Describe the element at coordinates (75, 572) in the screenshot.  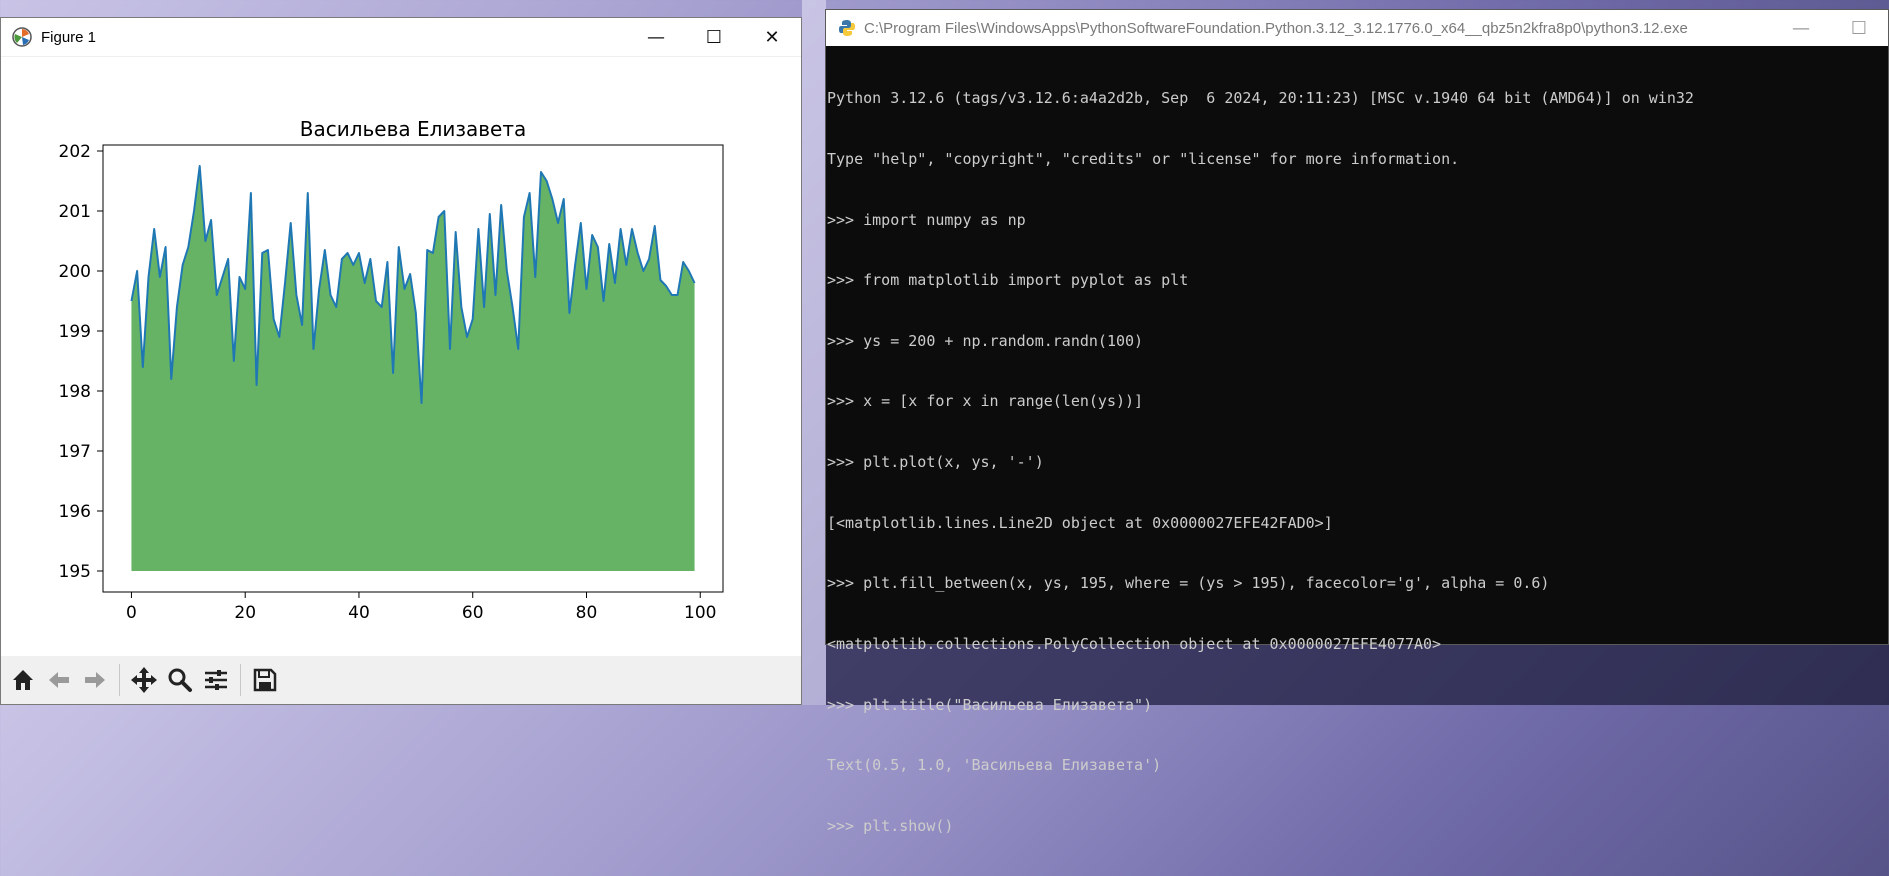
I see `y-tick-label: 195` at that location.